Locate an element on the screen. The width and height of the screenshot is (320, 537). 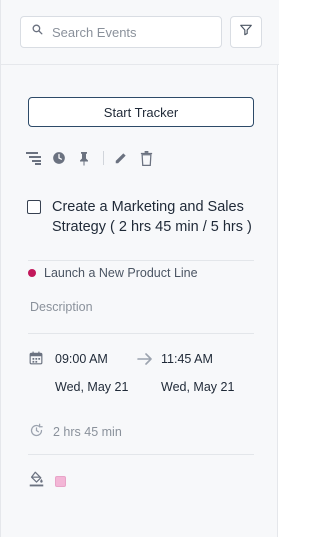
end-time: 11:45 AM is located at coordinates (187, 359).